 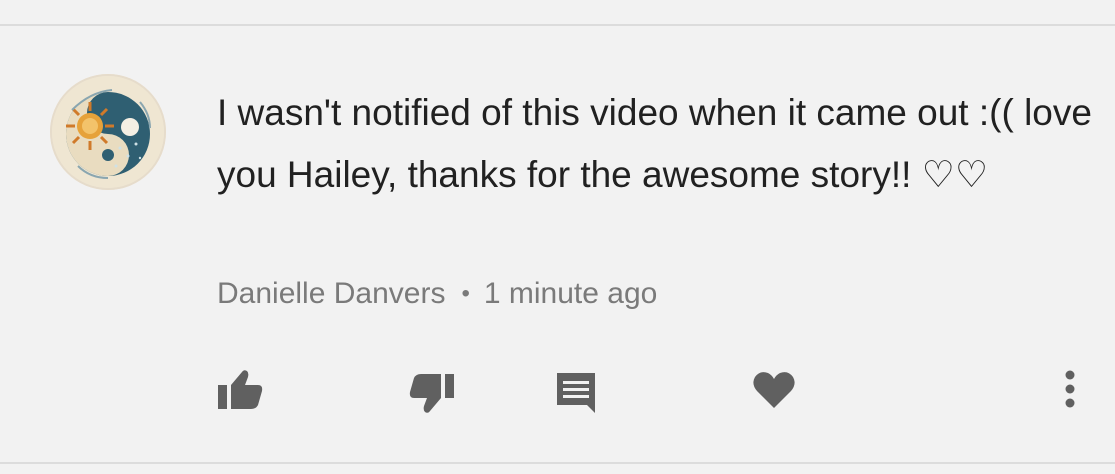 I want to click on thumbs-down-icon, so click(x=431, y=393).